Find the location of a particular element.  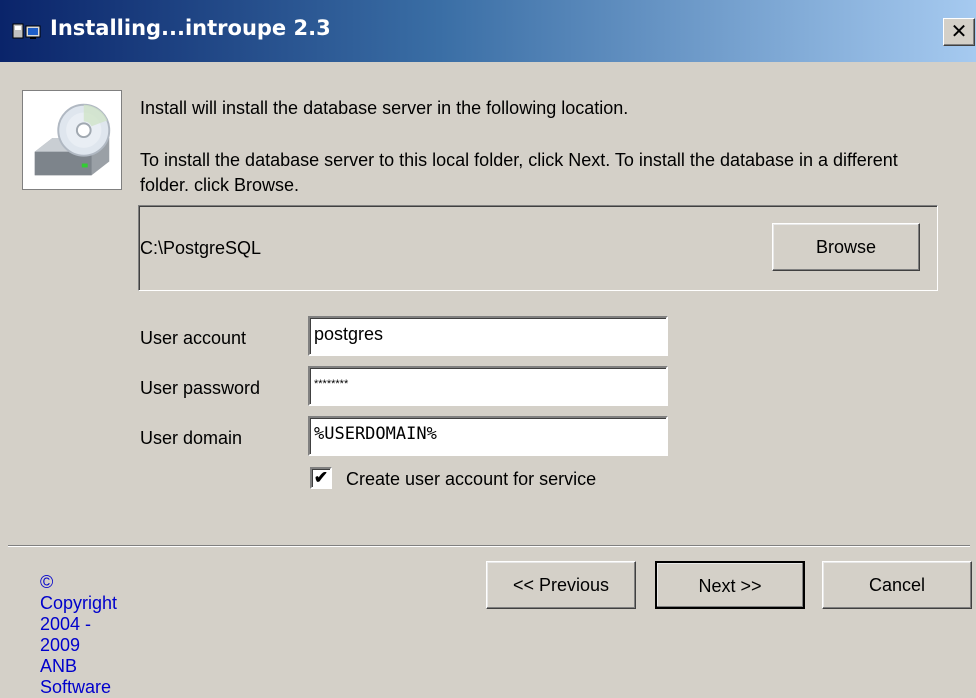

close-icon: ✕ is located at coordinates (959, 31).